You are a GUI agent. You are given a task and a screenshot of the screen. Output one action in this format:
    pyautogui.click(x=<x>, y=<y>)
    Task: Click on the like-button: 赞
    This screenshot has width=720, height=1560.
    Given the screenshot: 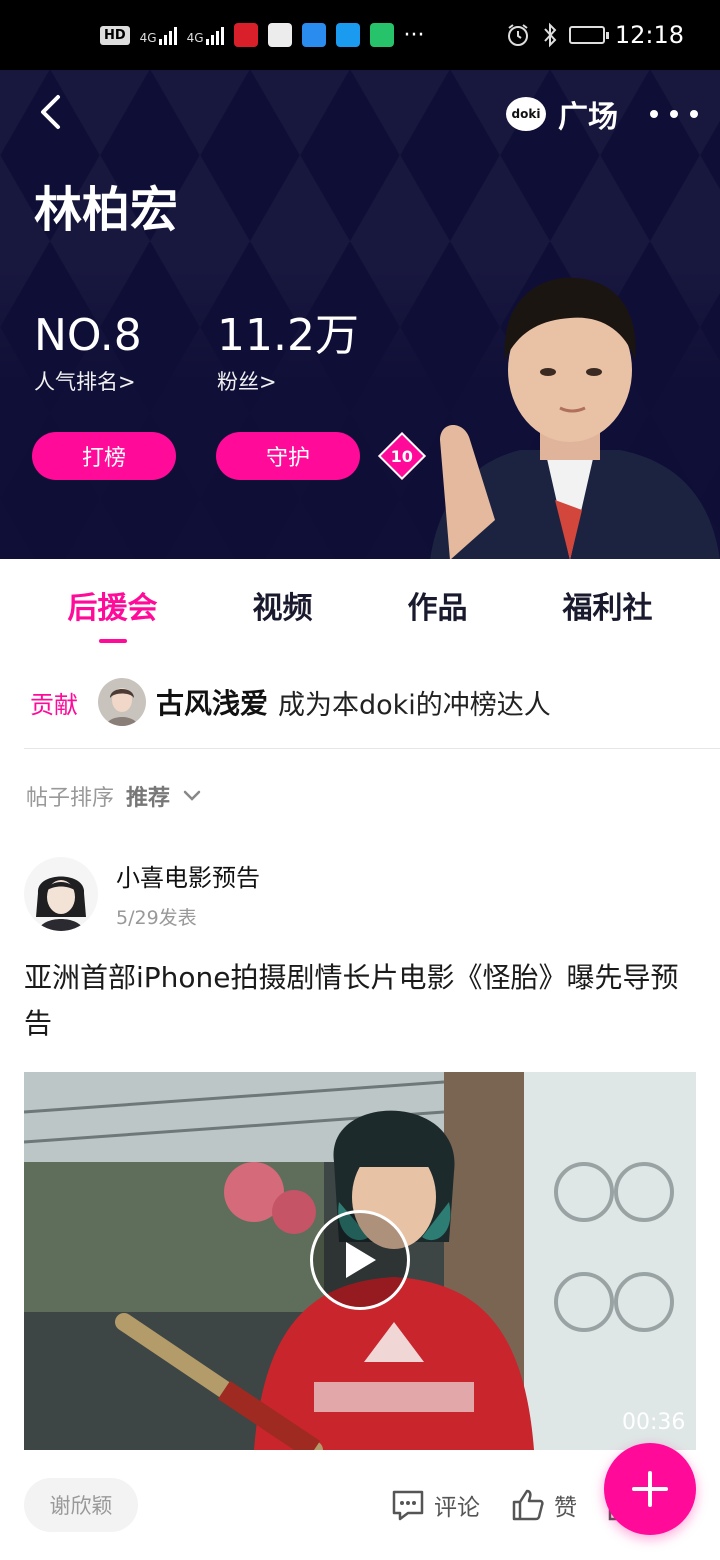 What is the action you would take?
    pyautogui.click(x=543, y=1505)
    